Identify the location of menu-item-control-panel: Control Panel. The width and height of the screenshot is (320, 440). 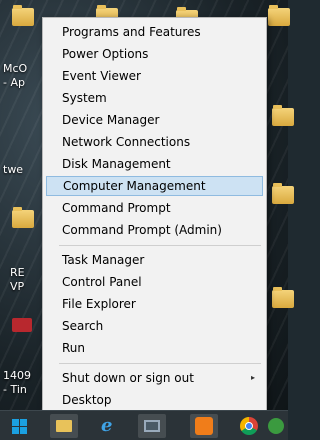
(154, 282).